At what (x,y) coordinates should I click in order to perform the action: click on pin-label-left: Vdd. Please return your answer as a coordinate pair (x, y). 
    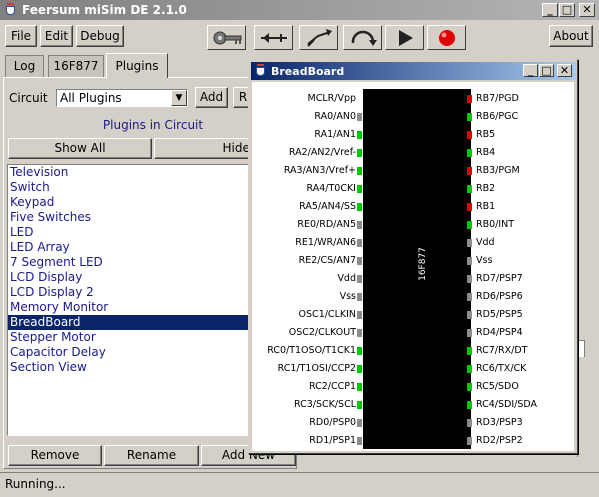
    Looking at the image, I should click on (346, 278).